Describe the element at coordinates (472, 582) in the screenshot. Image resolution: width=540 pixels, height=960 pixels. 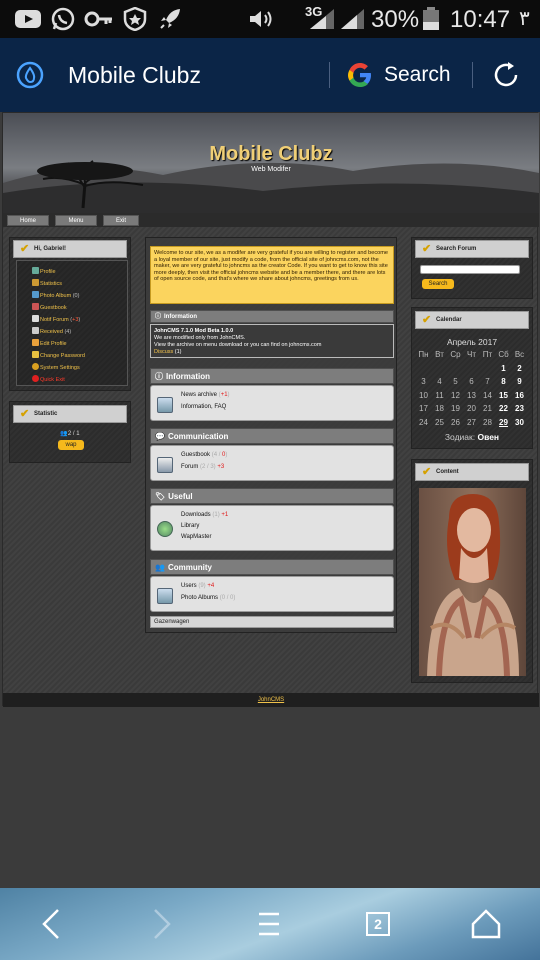
I see `portrait-image` at that location.